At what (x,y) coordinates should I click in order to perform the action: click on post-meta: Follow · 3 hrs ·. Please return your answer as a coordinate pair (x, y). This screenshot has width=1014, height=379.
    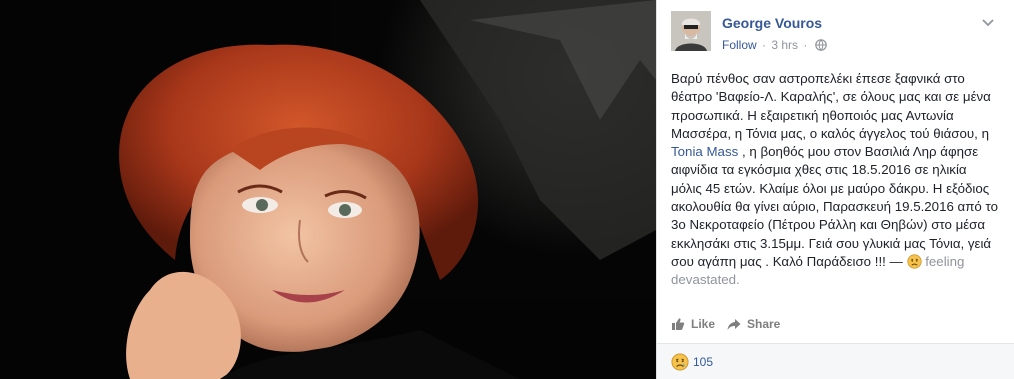
    Looking at the image, I should click on (774, 45).